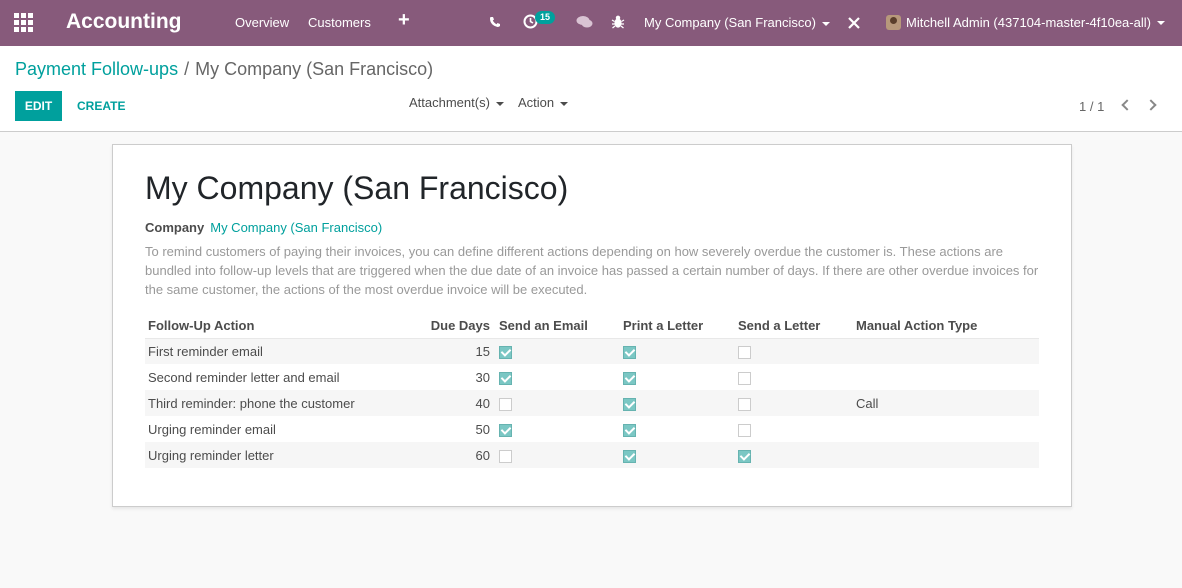 The image size is (1182, 588). What do you see at coordinates (101, 106) in the screenshot?
I see `create-button: CREATE` at bounding box center [101, 106].